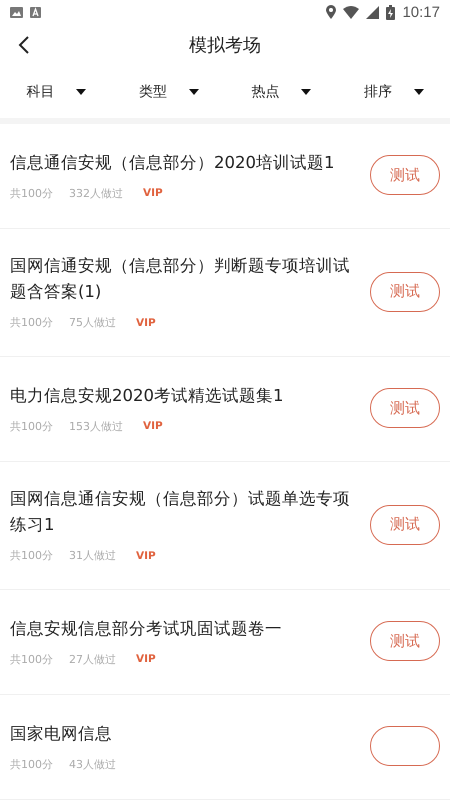 The width and height of the screenshot is (450, 800). What do you see at coordinates (421, 12) in the screenshot?
I see `clock-time: 10:17` at bounding box center [421, 12].